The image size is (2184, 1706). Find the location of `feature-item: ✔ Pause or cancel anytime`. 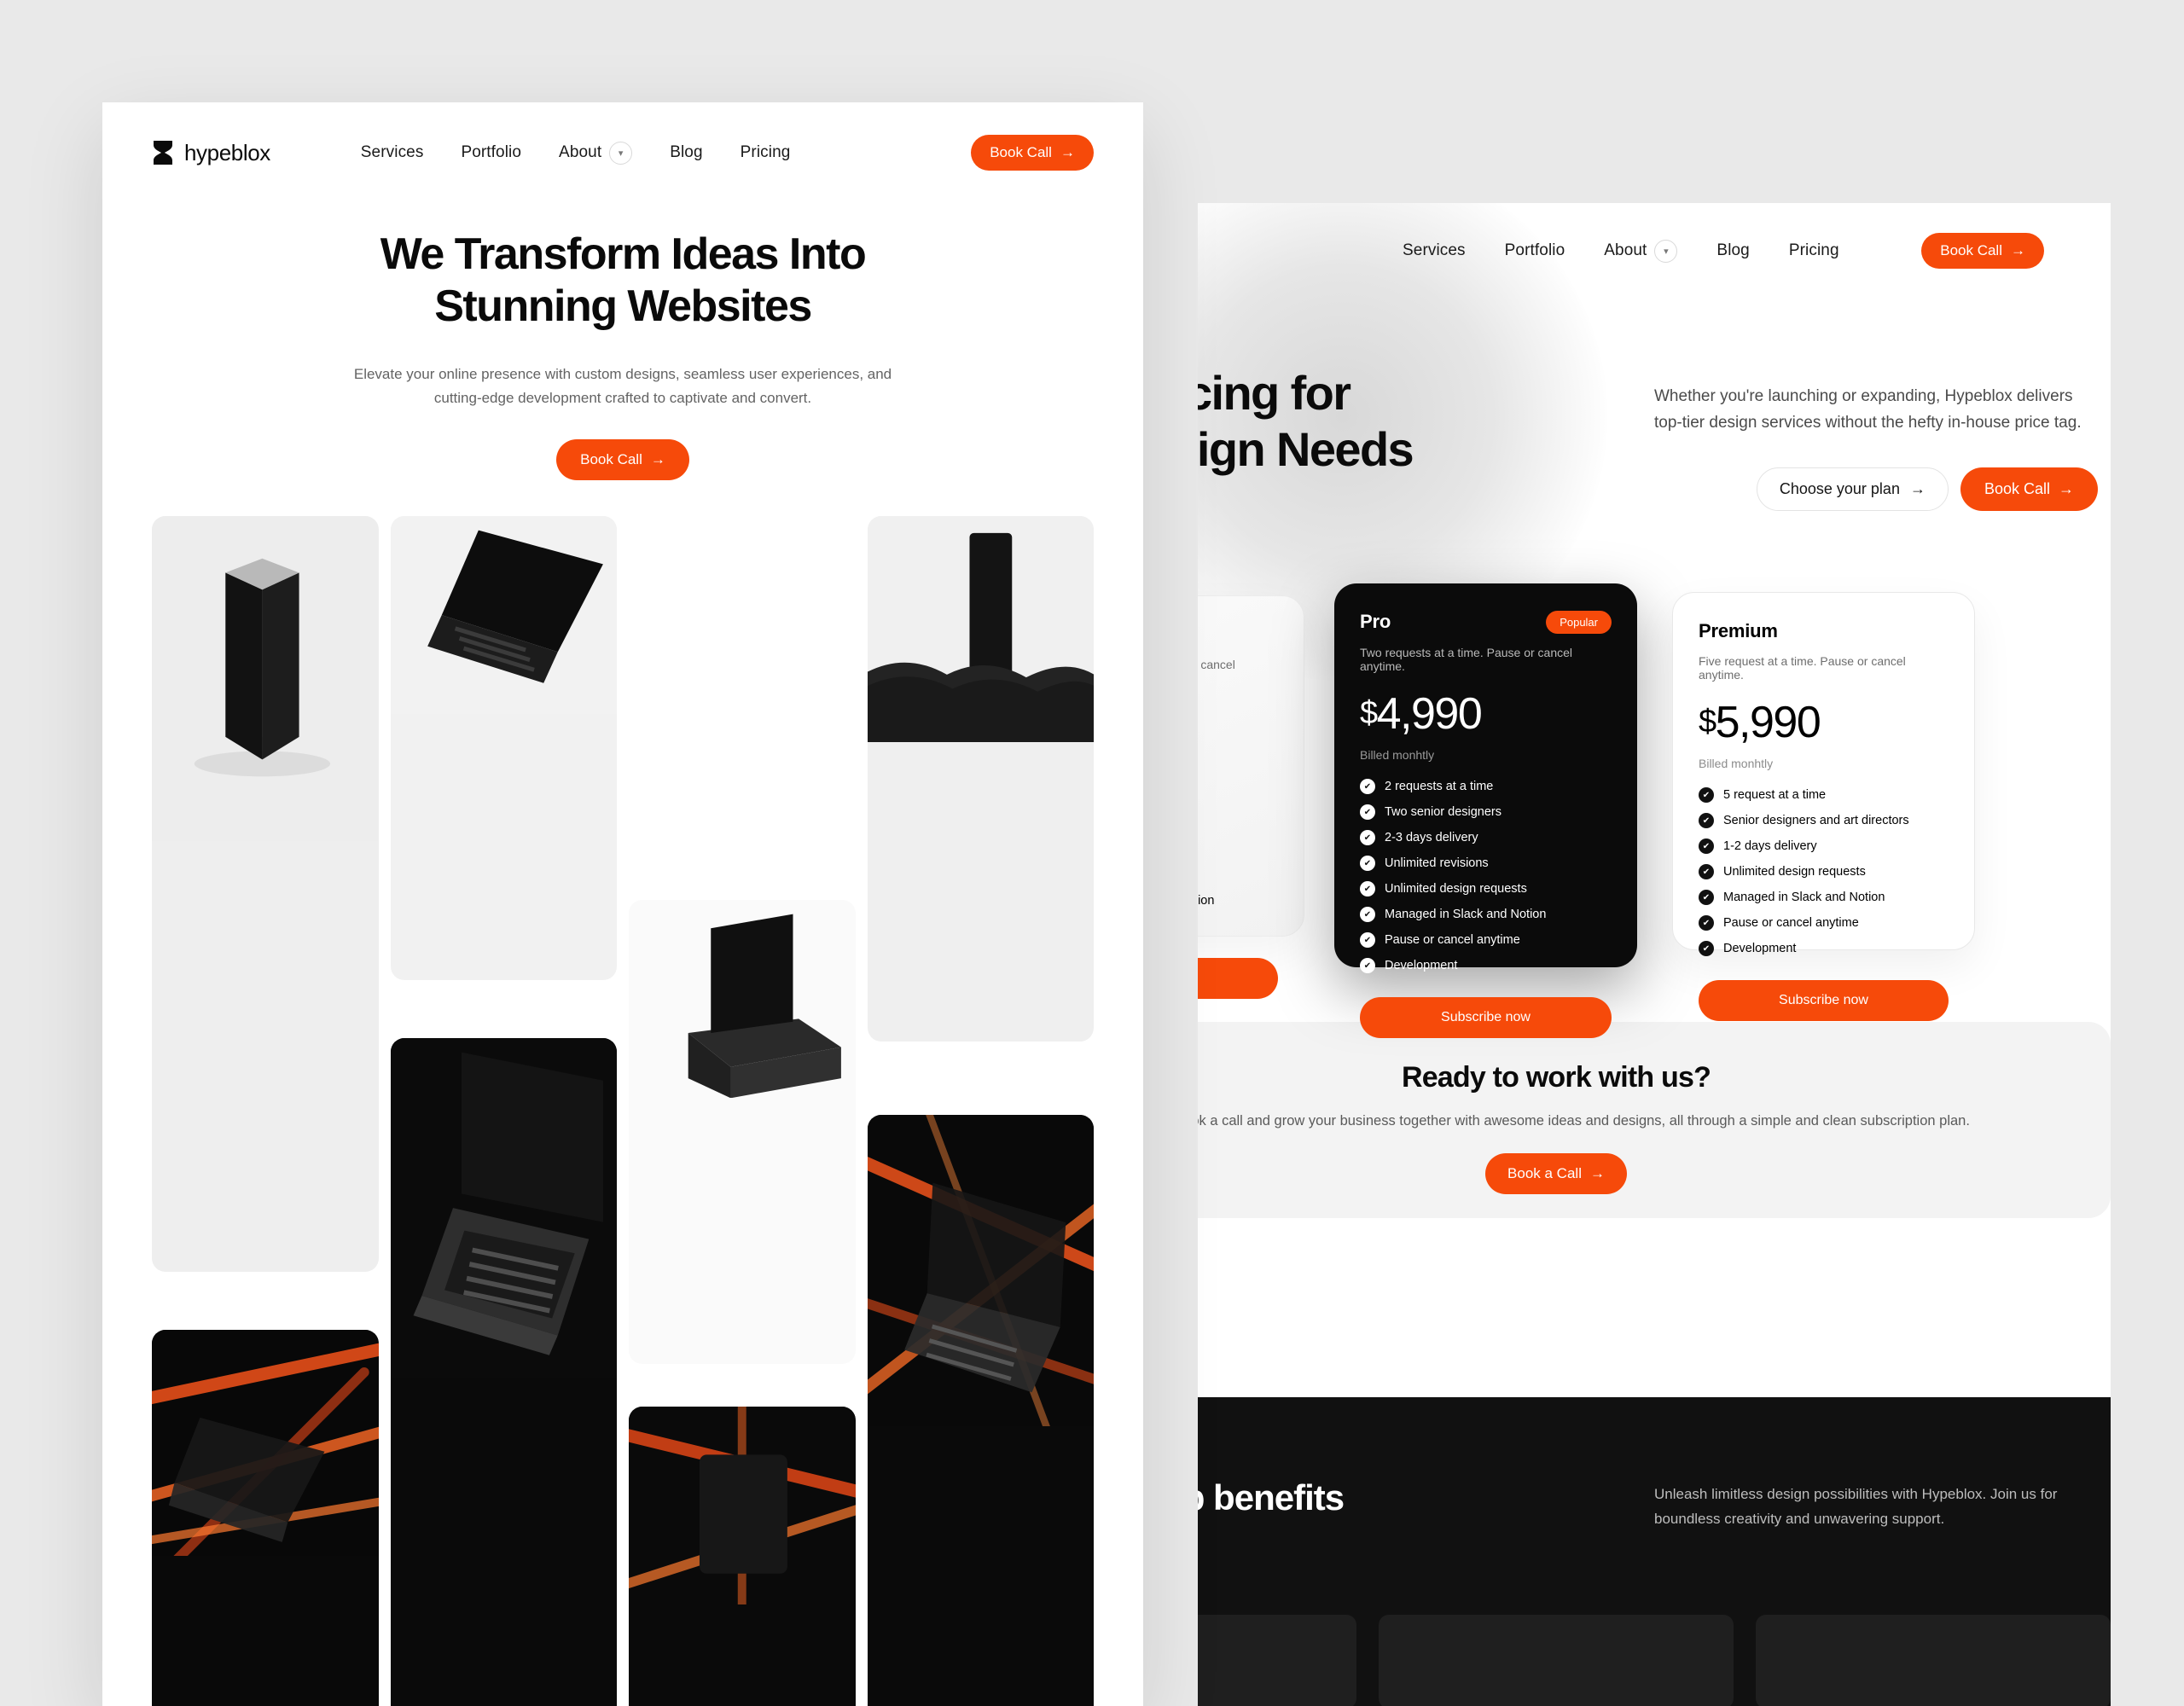

feature-item: ✔ Pause or cancel anytime is located at coordinates (1824, 923).